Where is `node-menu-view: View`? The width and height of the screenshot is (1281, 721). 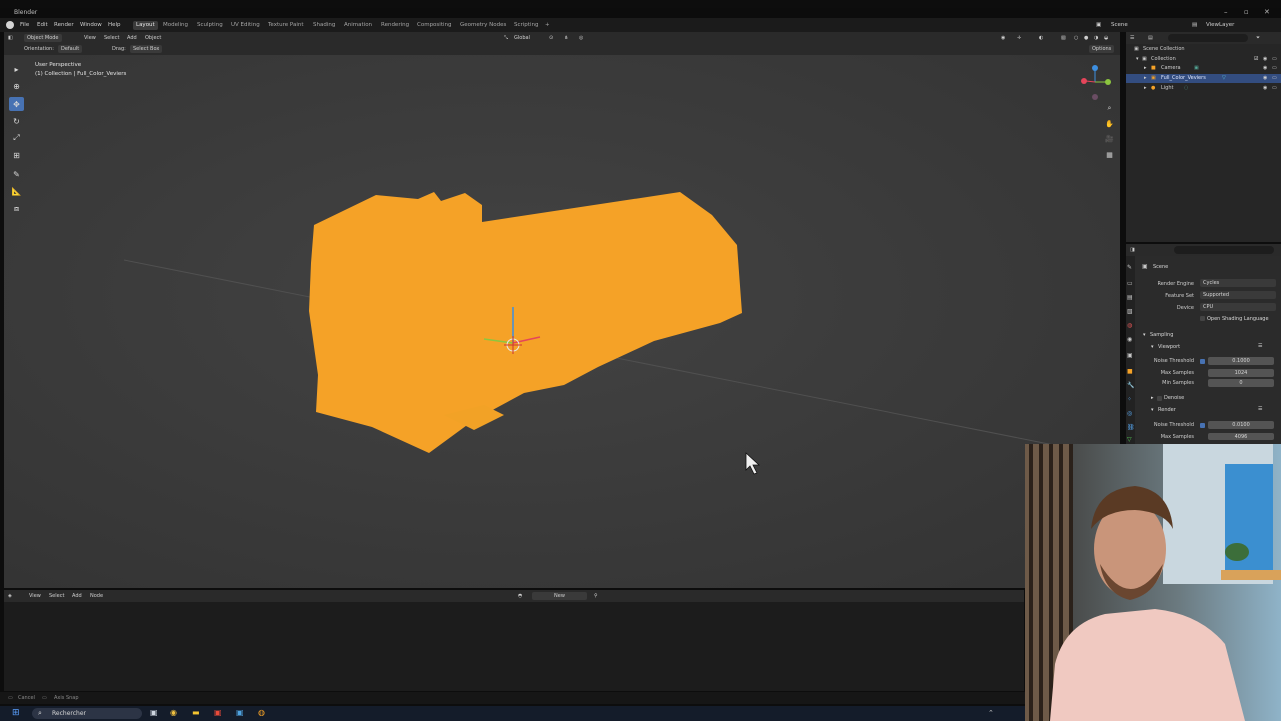
node-menu-view: View is located at coordinates (35, 596).